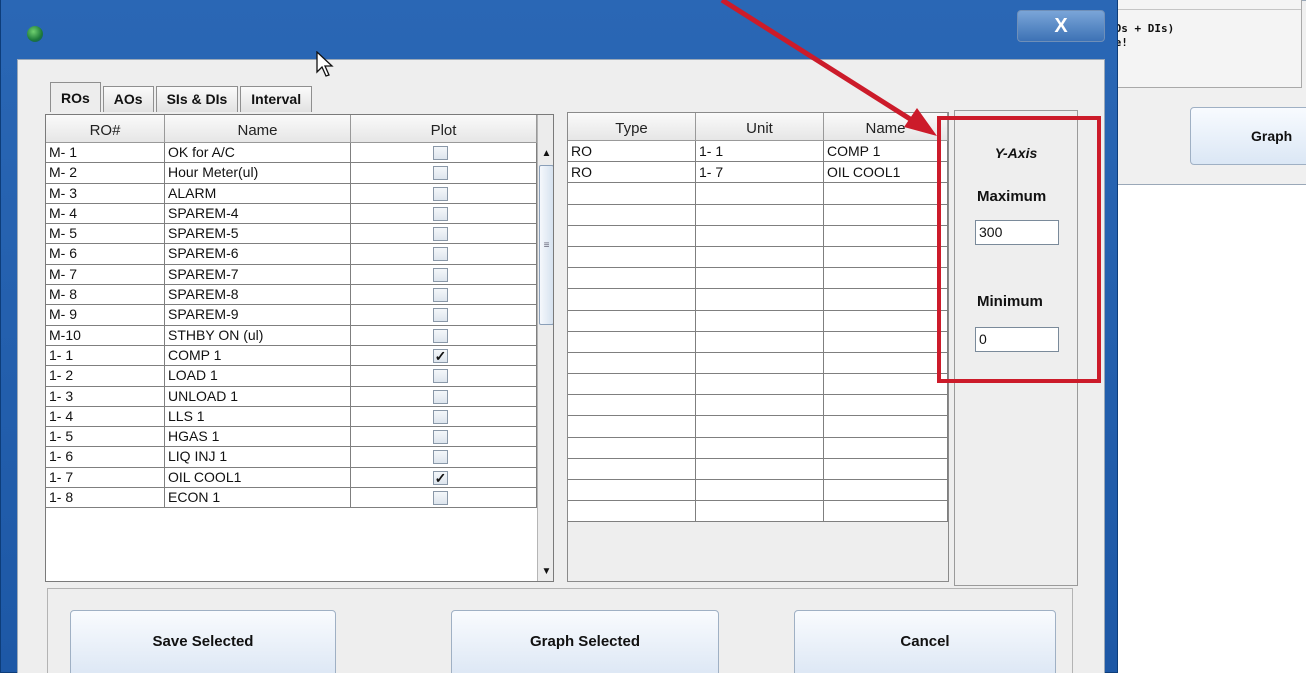 The width and height of the screenshot is (1306, 673). Describe the element at coordinates (276, 99) in the screenshot. I see `tab-interval: Interval` at that location.